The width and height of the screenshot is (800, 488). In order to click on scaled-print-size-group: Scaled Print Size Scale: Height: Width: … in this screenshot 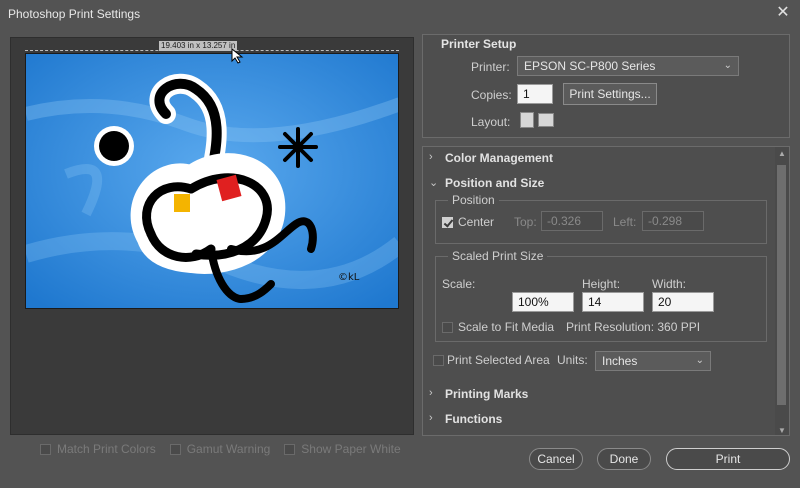, I will do `click(601, 295)`.